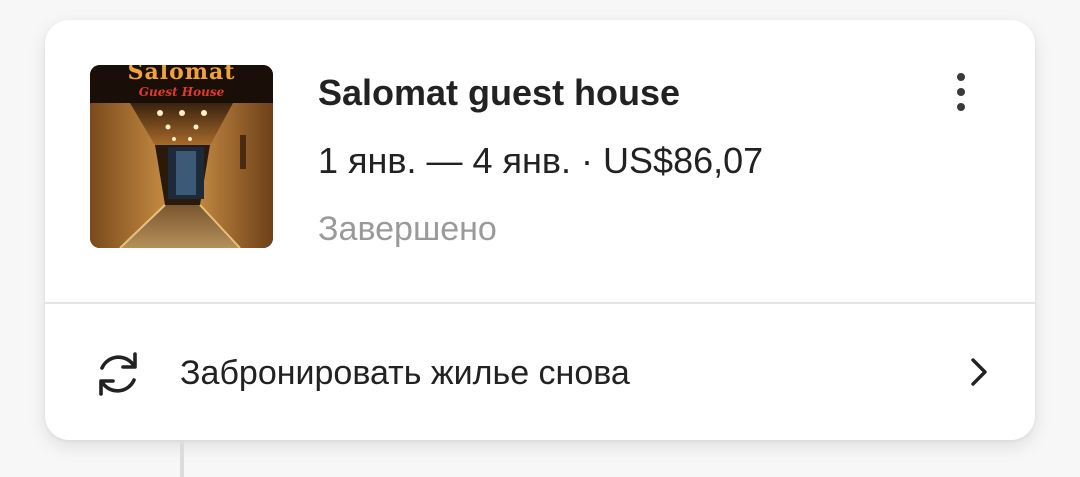 Image resolution: width=1080 pixels, height=477 pixels. I want to click on timeline-line, so click(182, 458).